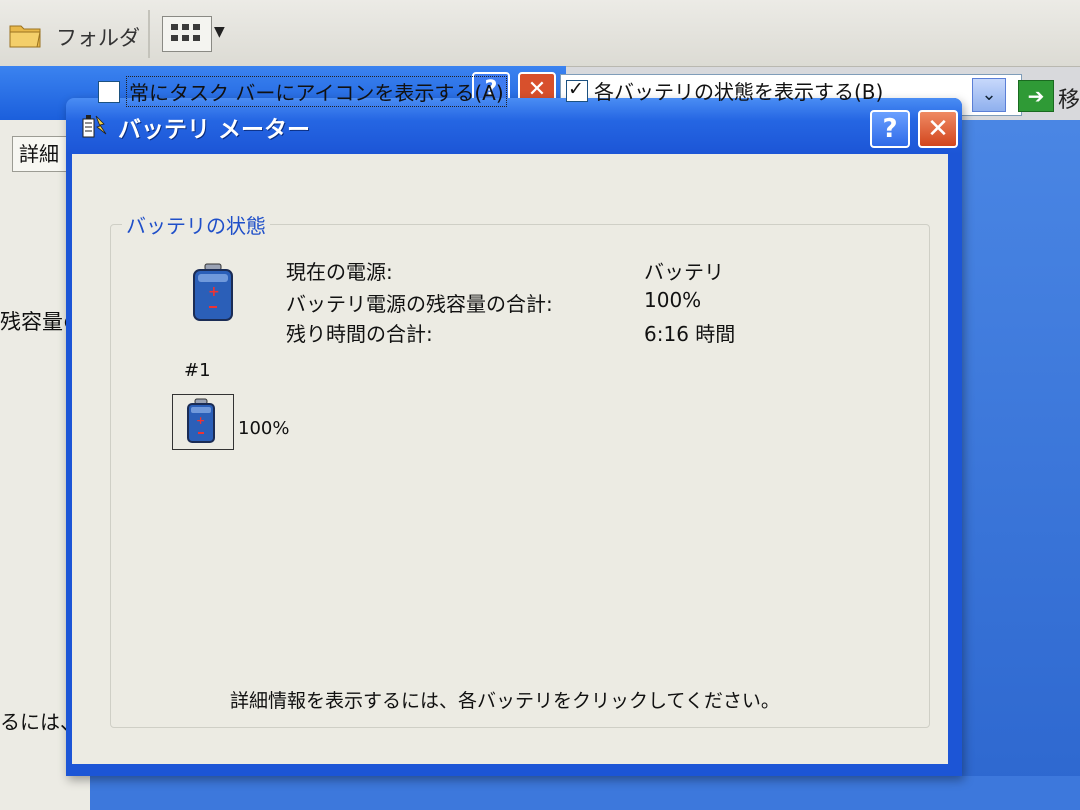 The width and height of the screenshot is (1080, 810). Describe the element at coordinates (1069, 98) in the screenshot. I see `go-label: 移` at that location.